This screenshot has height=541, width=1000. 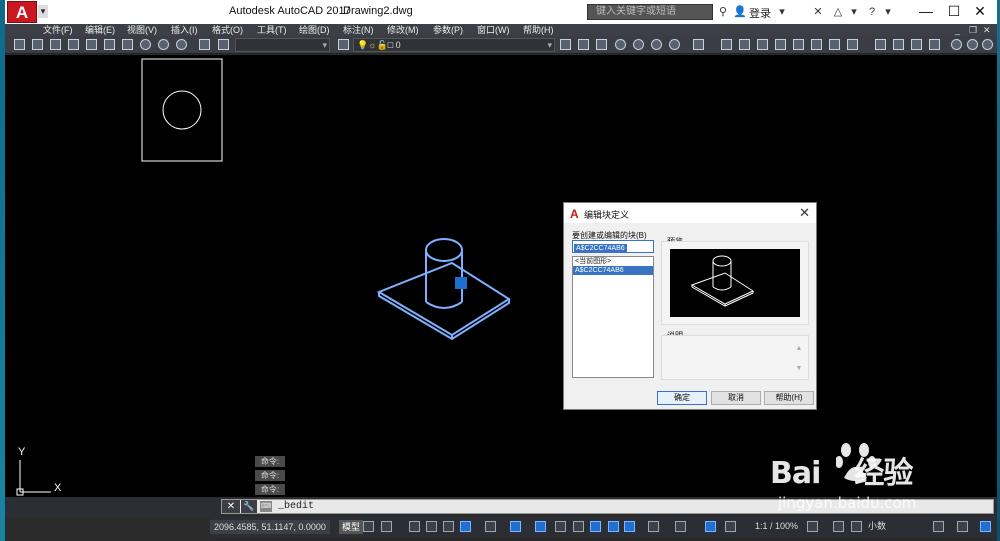 I want to click on menu-view: 视图(V), so click(x=142, y=30).